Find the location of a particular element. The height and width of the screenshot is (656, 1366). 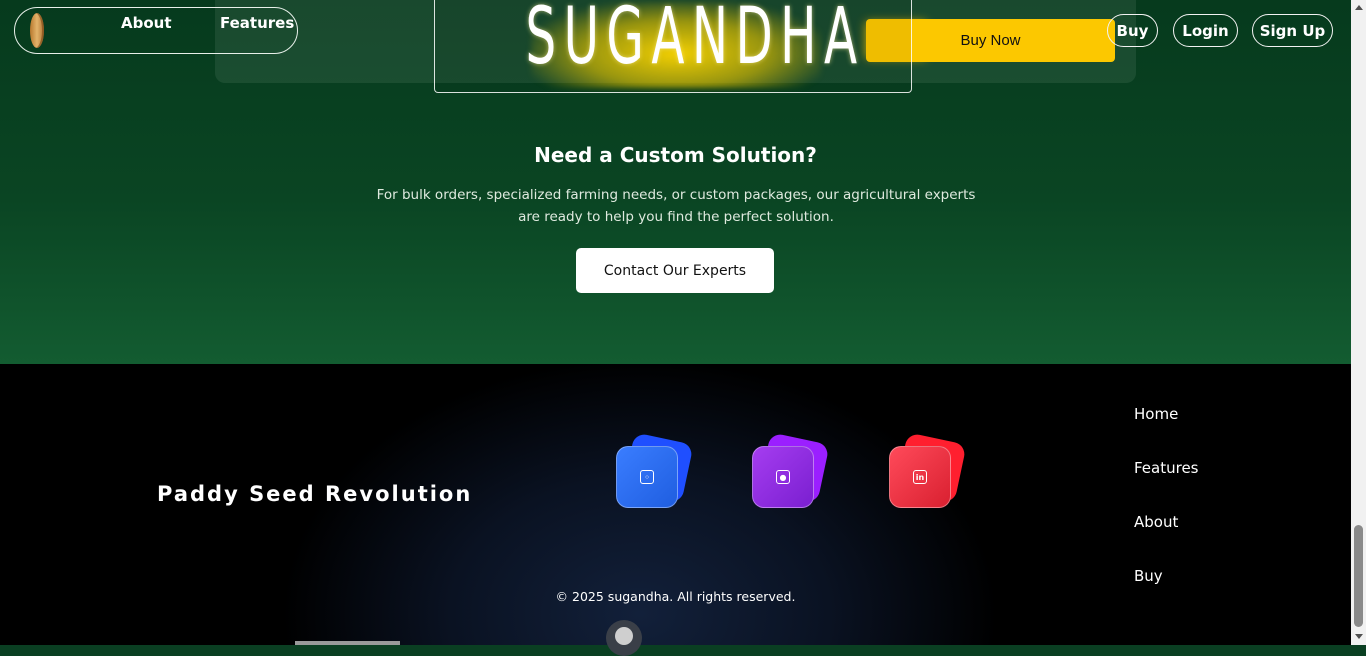

linkedin-card: in is located at coordinates (920, 477).